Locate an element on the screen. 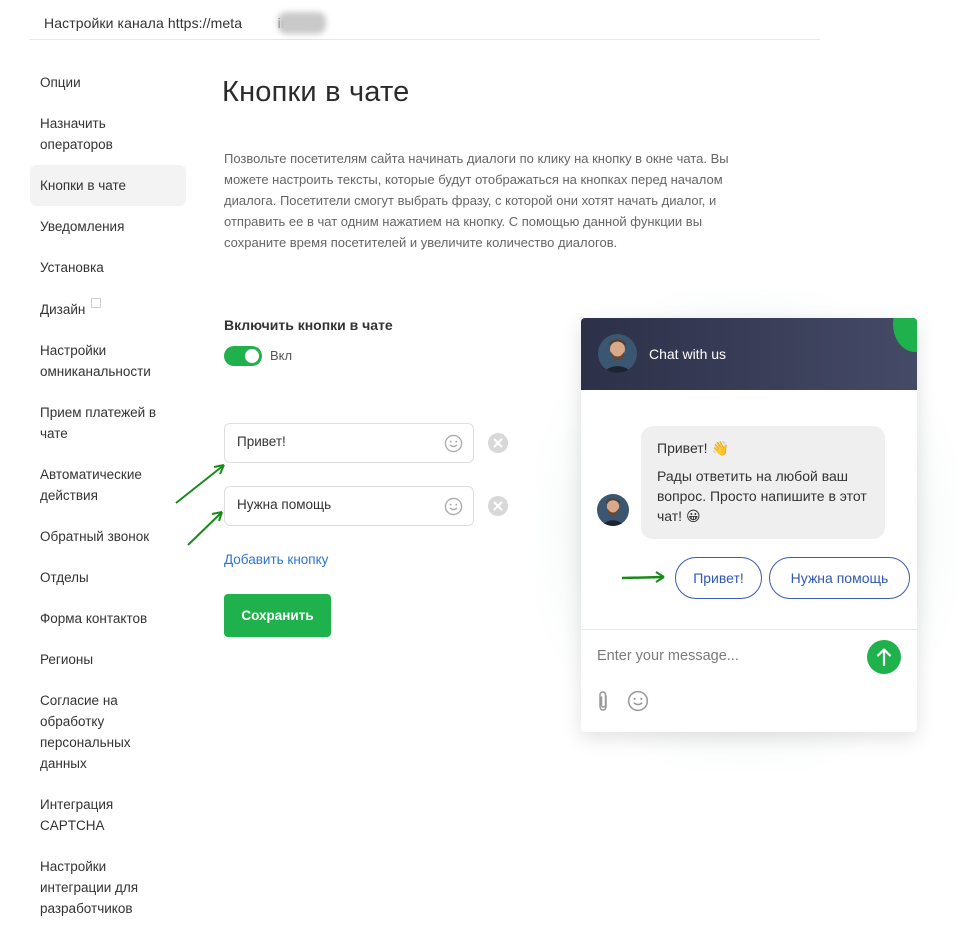 This screenshot has width=969, height=944. enable-buttons-label: Включить кнопки в чате is located at coordinates (308, 325).